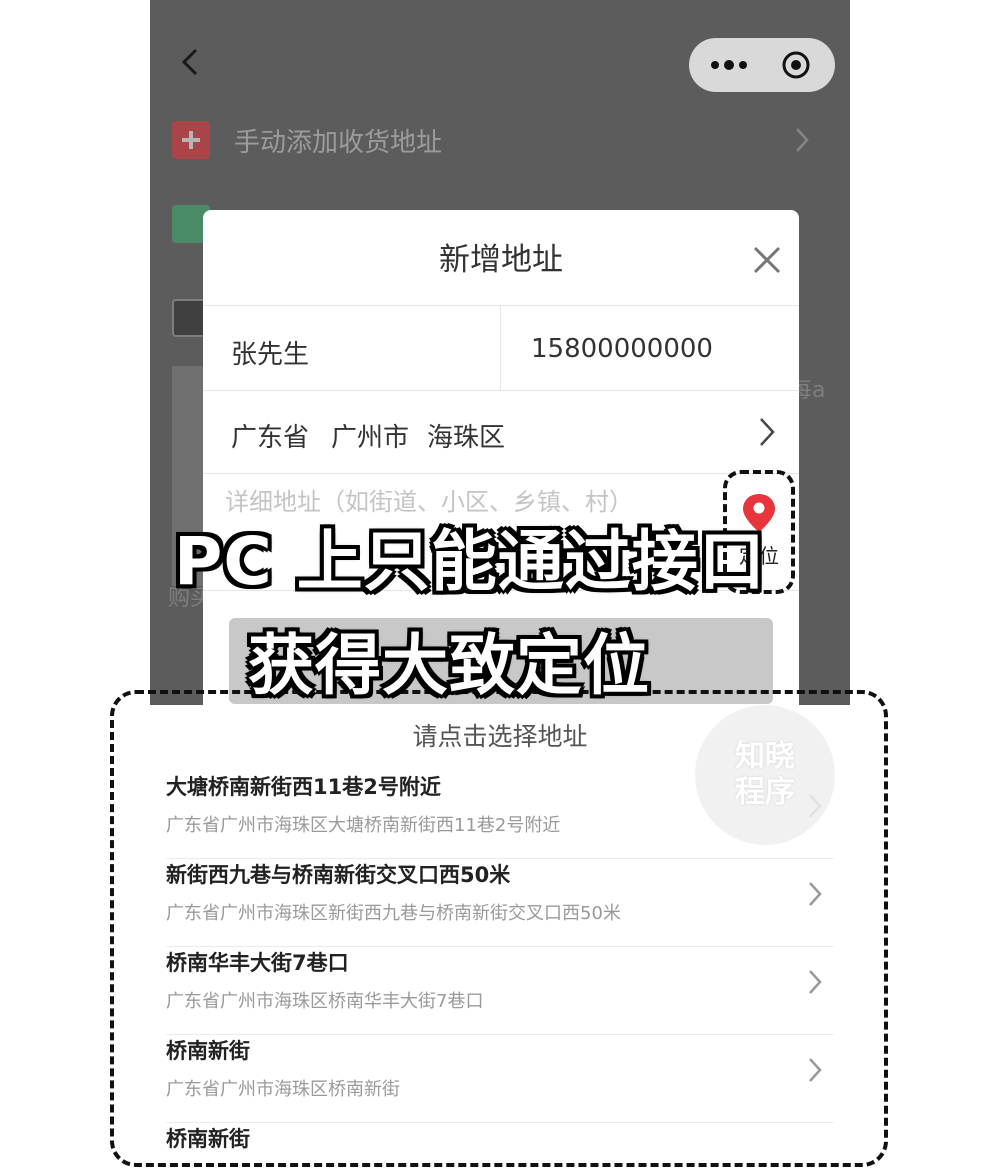 This screenshot has width=1000, height=1170. I want to click on back-icon, so click(190, 62).